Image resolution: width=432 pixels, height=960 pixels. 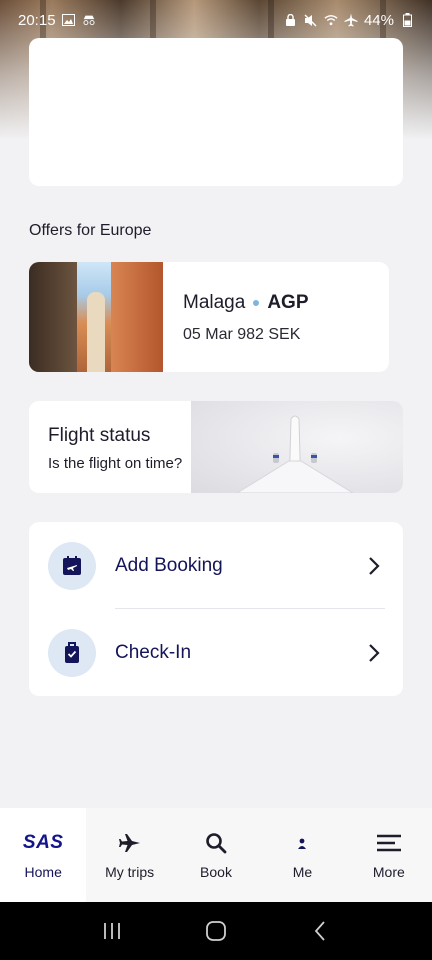 What do you see at coordinates (311, 20) in the screenshot?
I see `mute-icon` at bounding box center [311, 20].